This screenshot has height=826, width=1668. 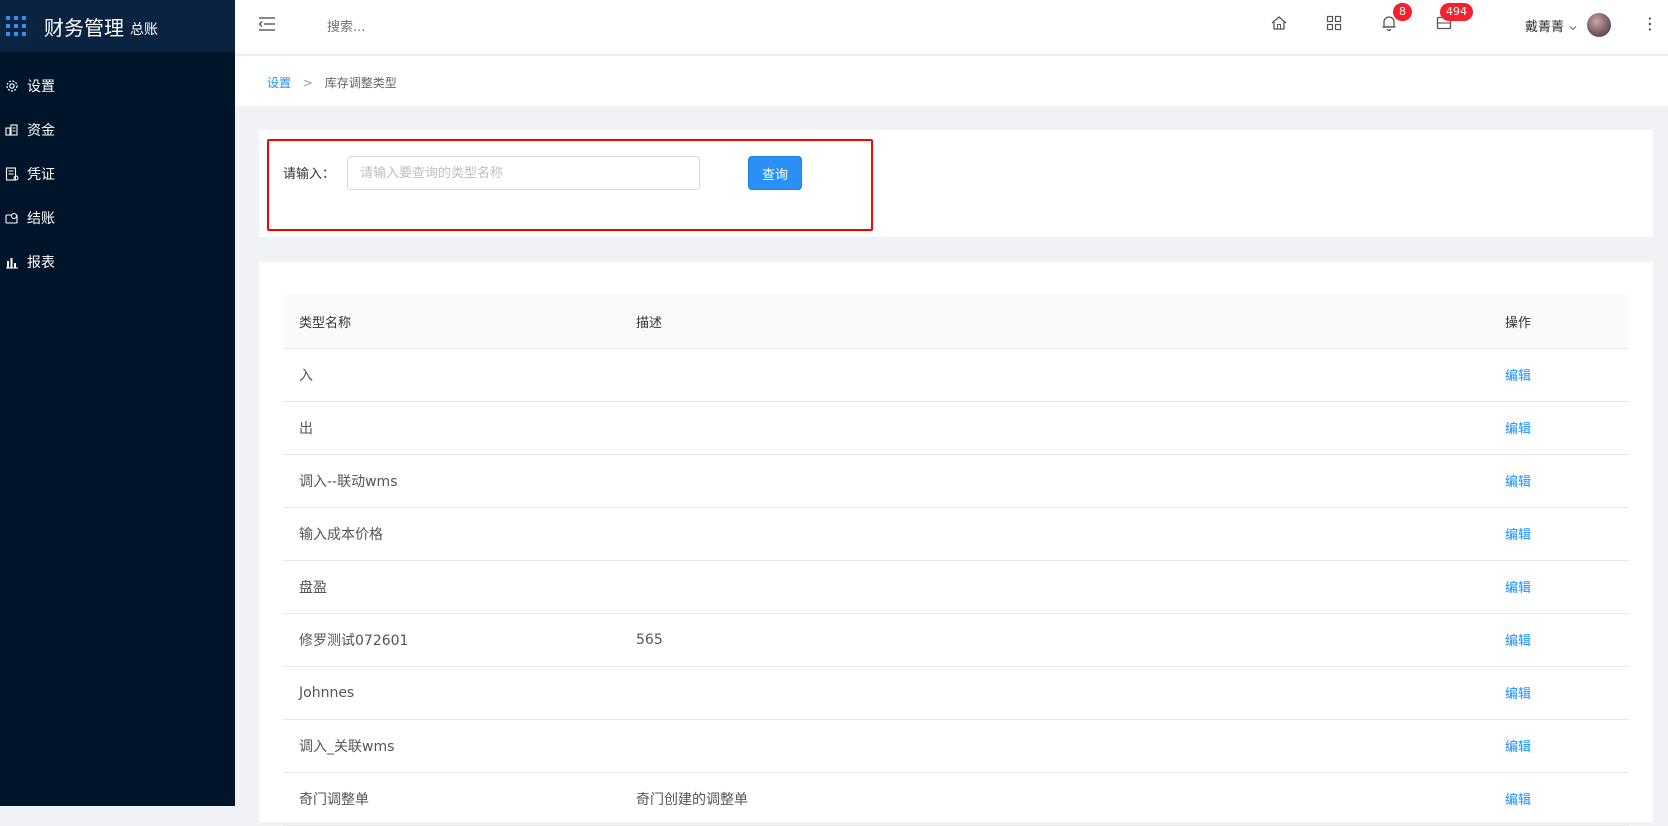 What do you see at coordinates (41, 175) in the screenshot?
I see `sidebar-item-label: 凭证` at bounding box center [41, 175].